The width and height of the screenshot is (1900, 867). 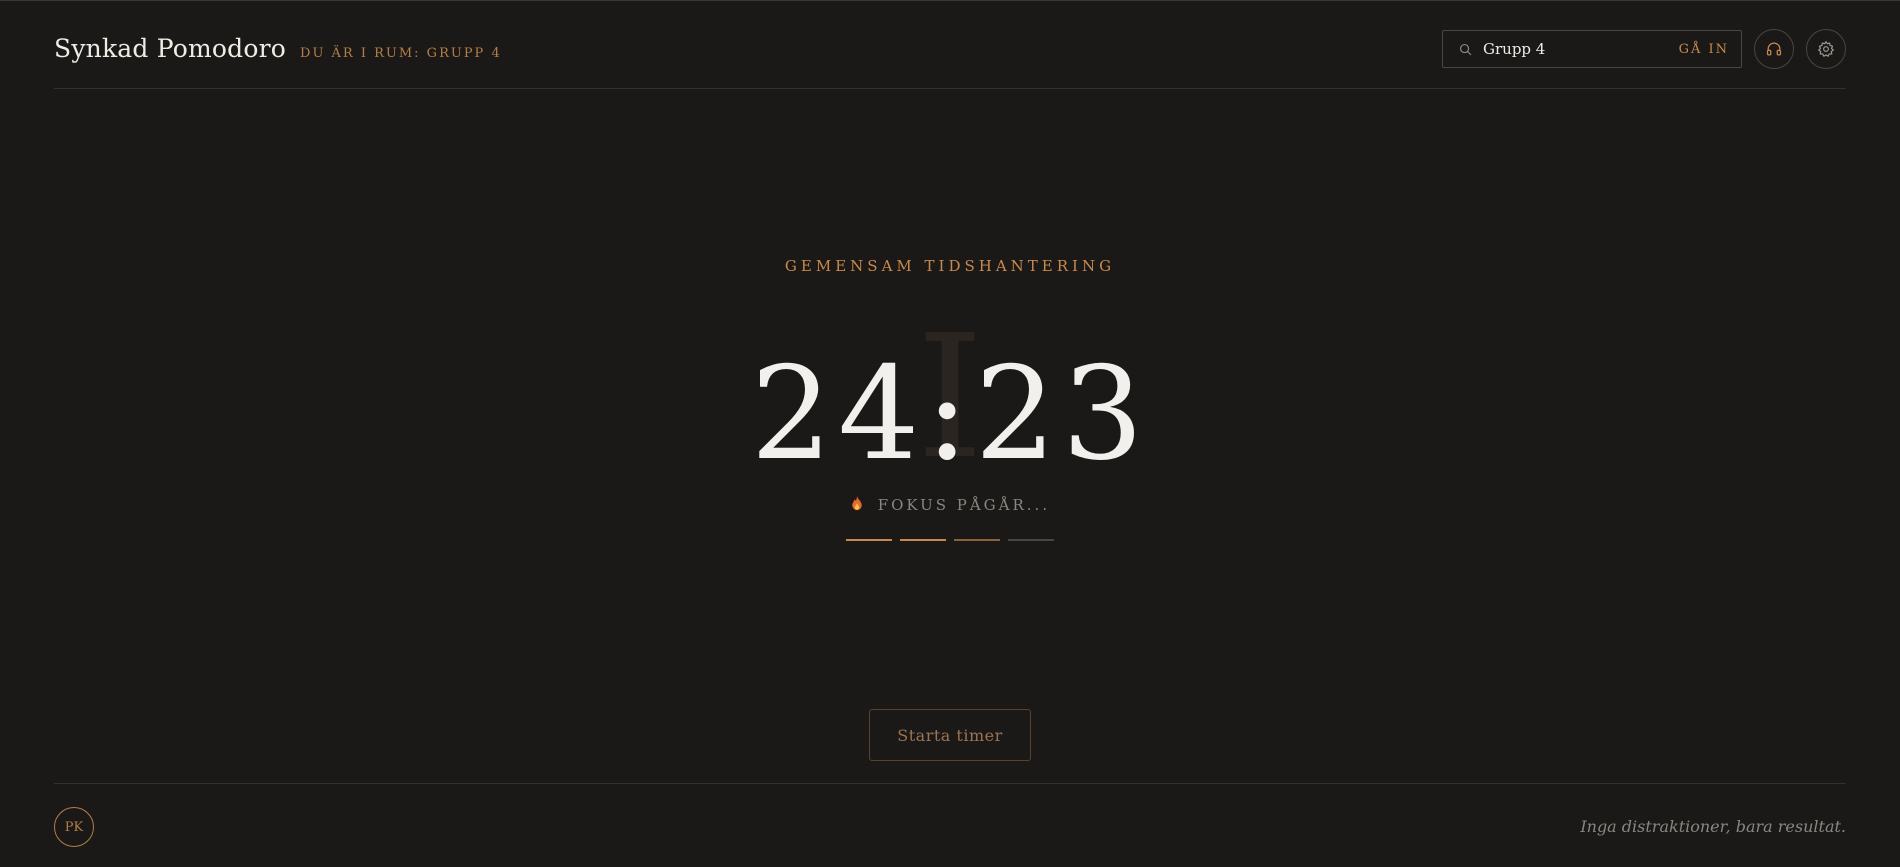 What do you see at coordinates (950, 825) in the screenshot?
I see `app-footer: PK Inga distraktioner, bara resultat.` at bounding box center [950, 825].